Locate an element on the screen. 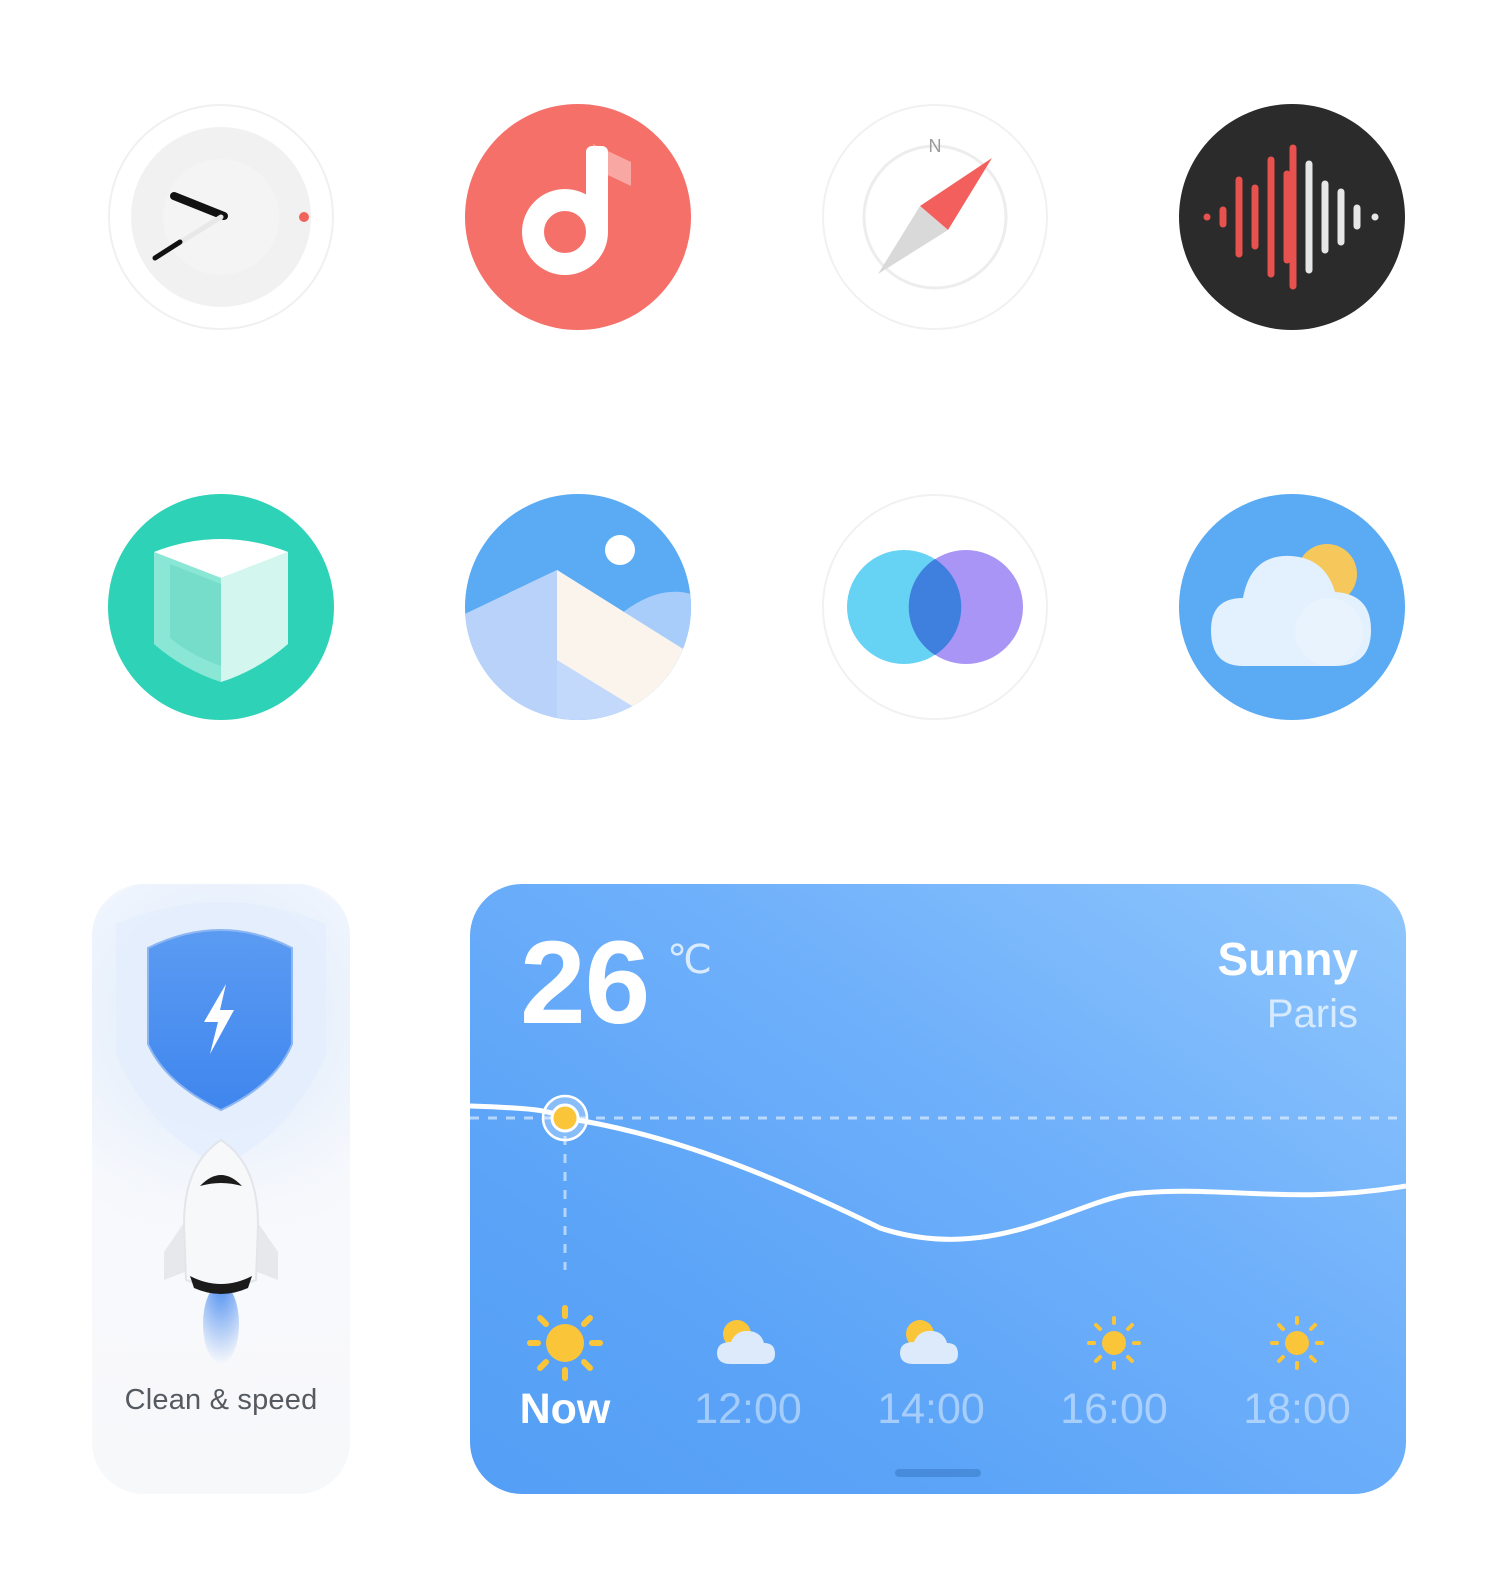  clock-icon is located at coordinates (221, 217).